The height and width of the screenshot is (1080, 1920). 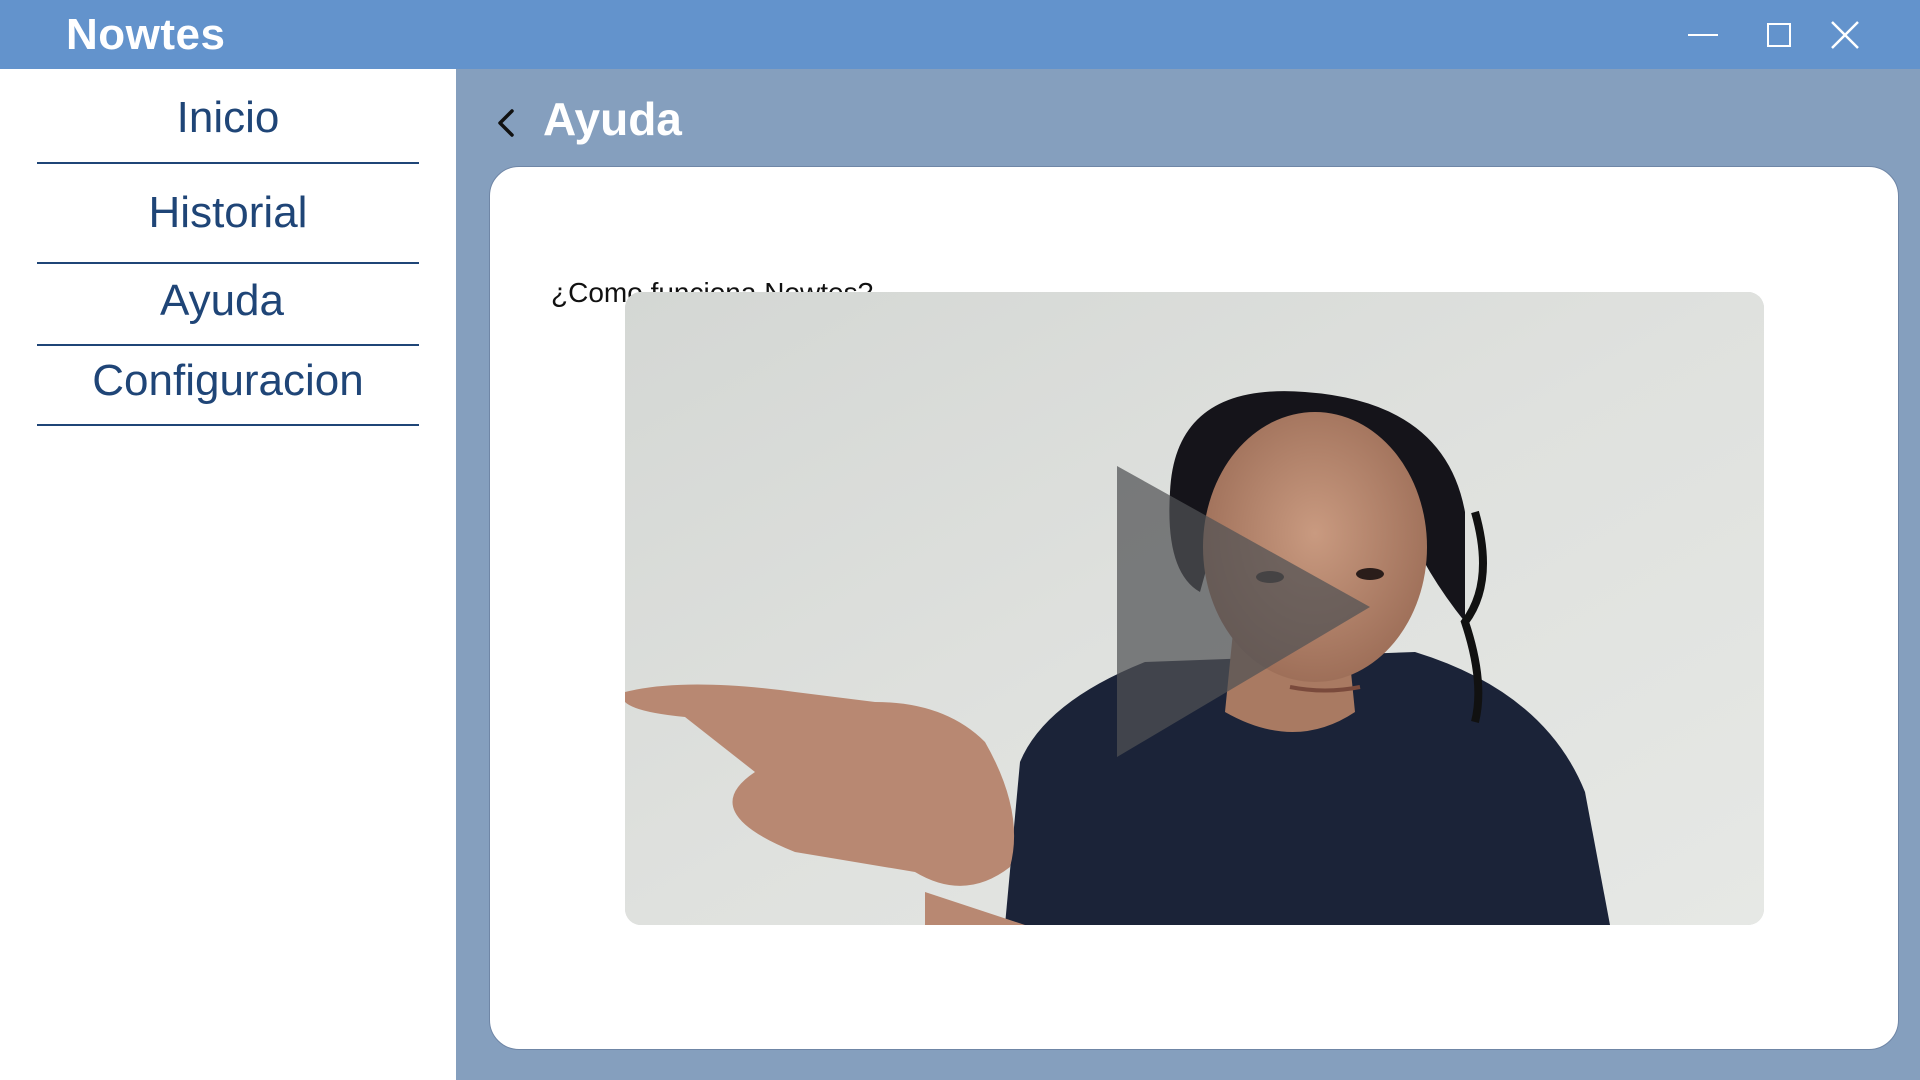 I want to click on close-button, so click(x=1845, y=35).